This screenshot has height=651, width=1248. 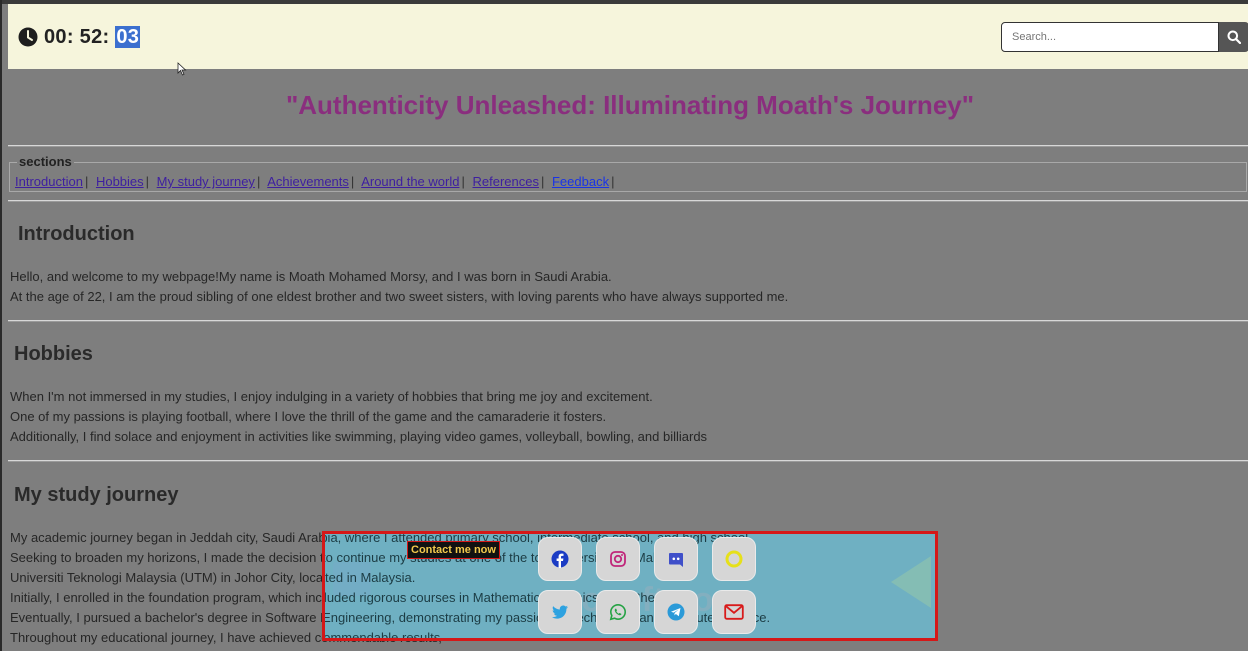 I want to click on twitter-button, so click(x=560, y=612).